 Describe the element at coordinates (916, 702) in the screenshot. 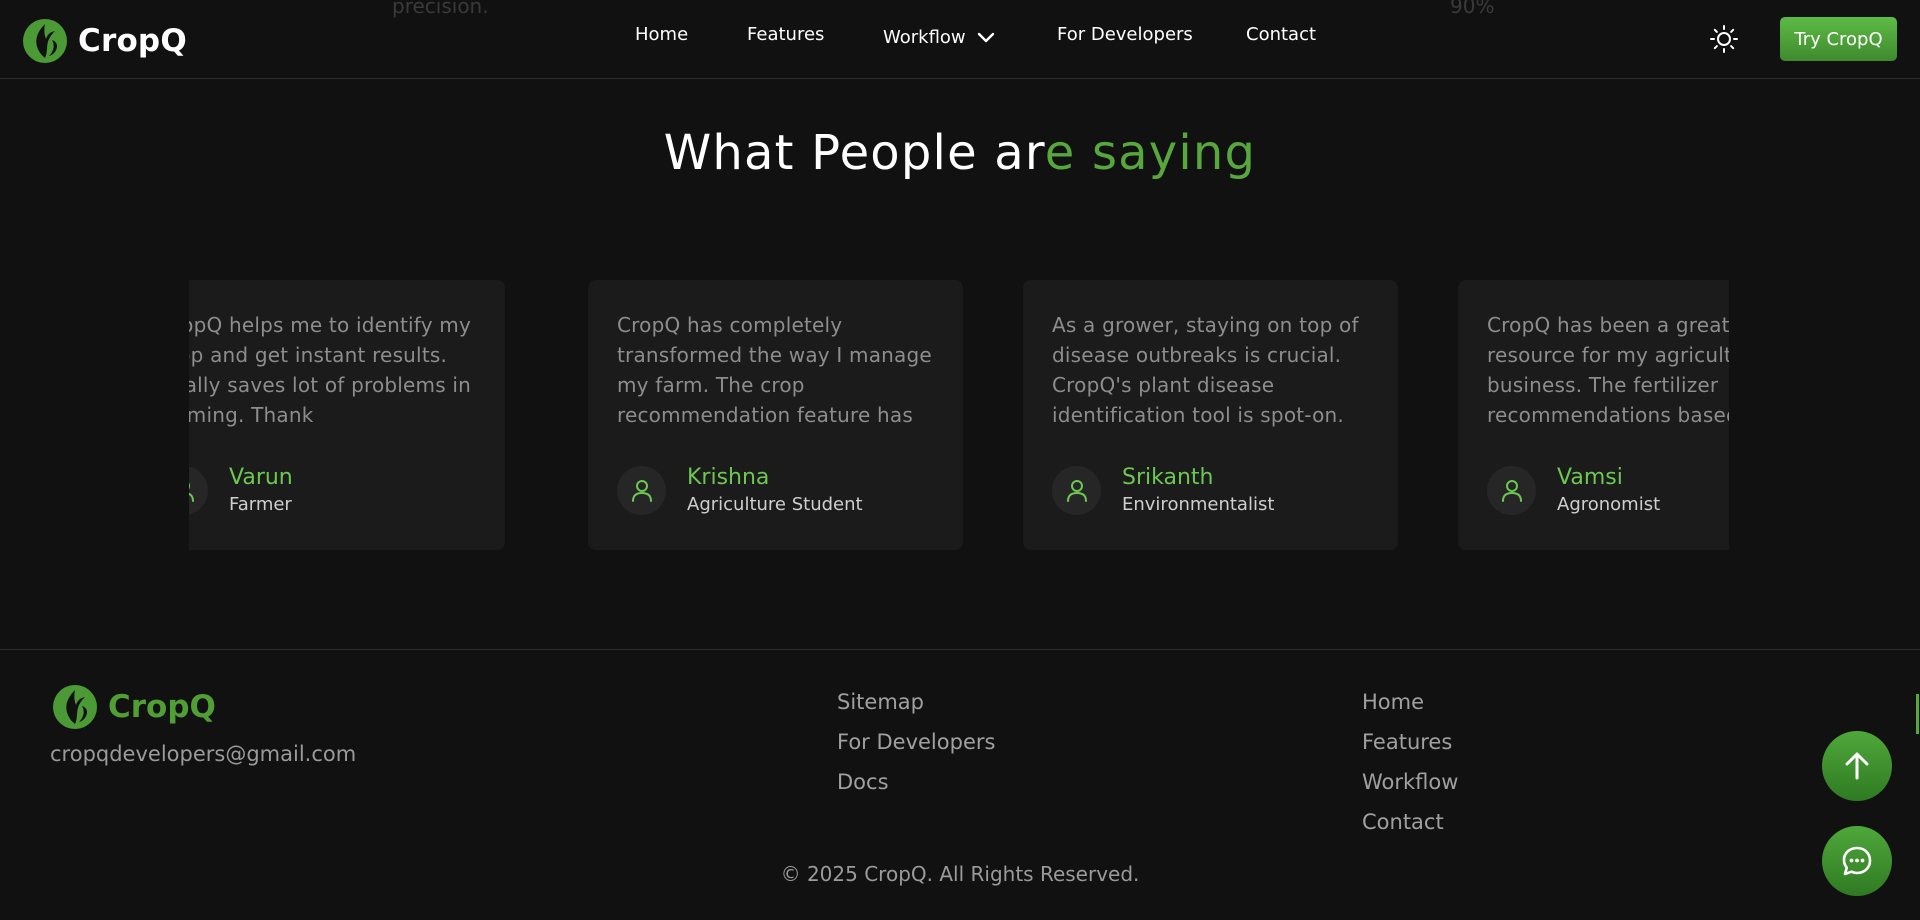

I see `footer-link-sitemap: Sitemap` at that location.